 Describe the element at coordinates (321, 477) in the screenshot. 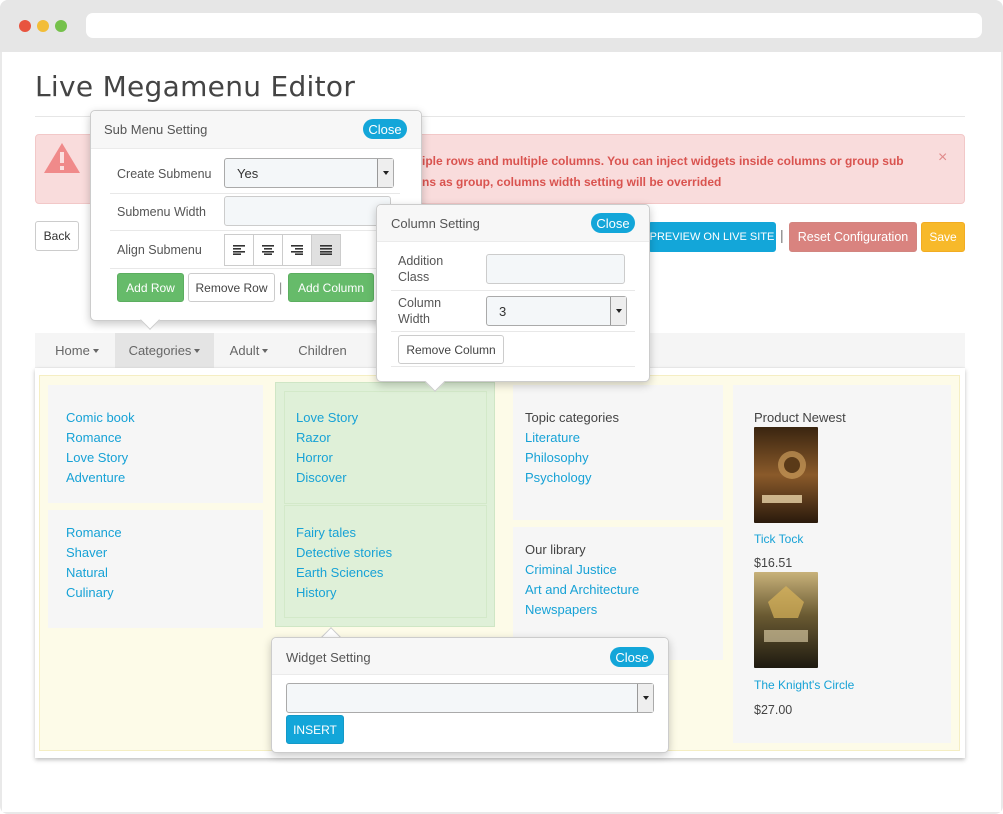

I see `menu-link: Discover` at that location.